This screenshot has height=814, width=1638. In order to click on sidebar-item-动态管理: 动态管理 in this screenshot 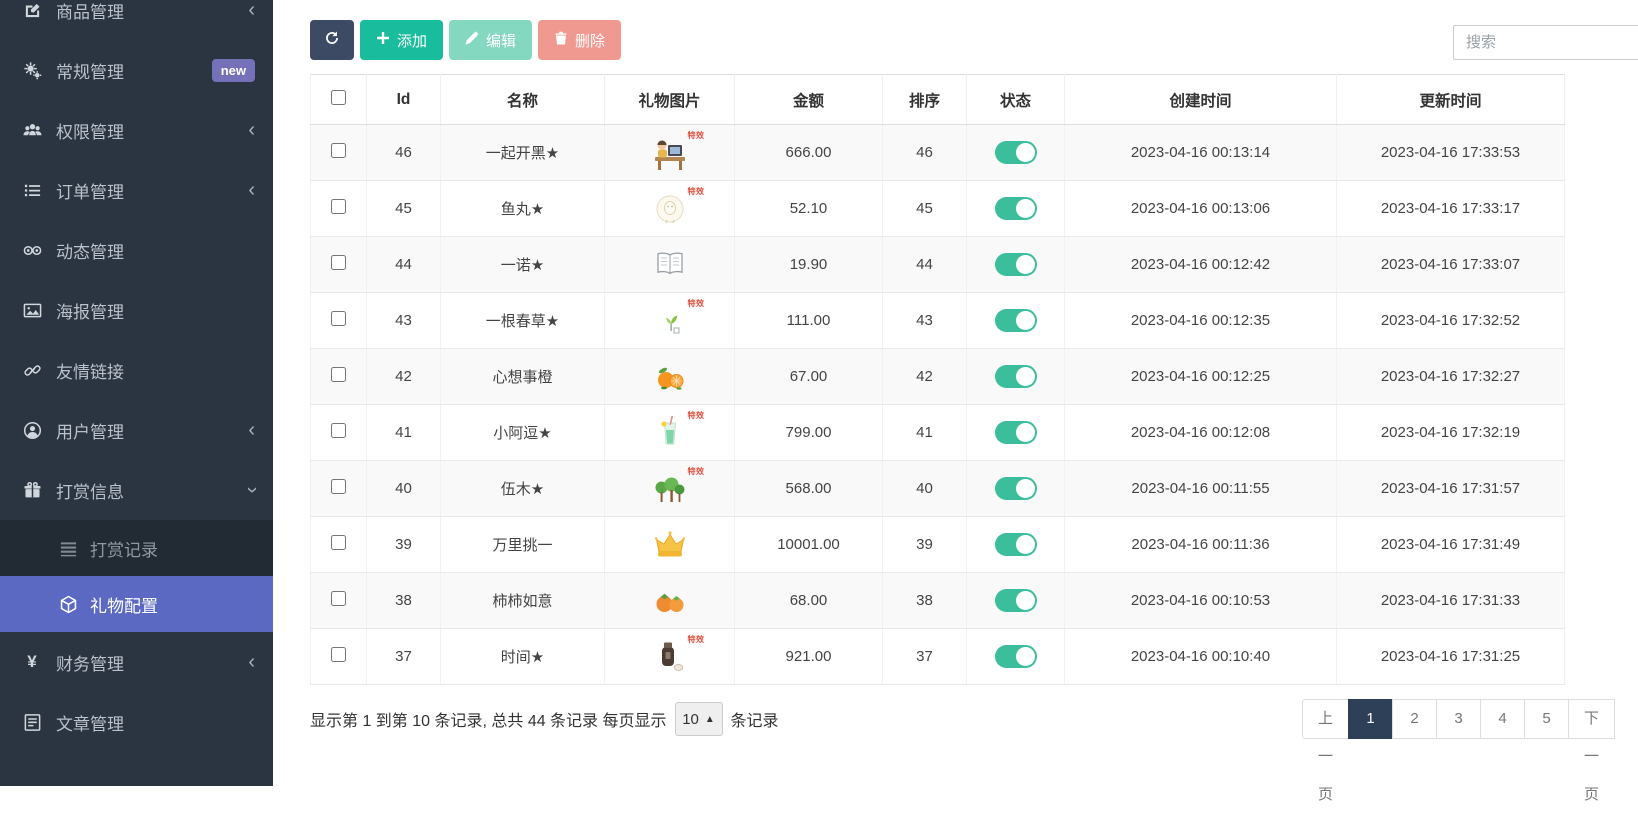, I will do `click(136, 250)`.